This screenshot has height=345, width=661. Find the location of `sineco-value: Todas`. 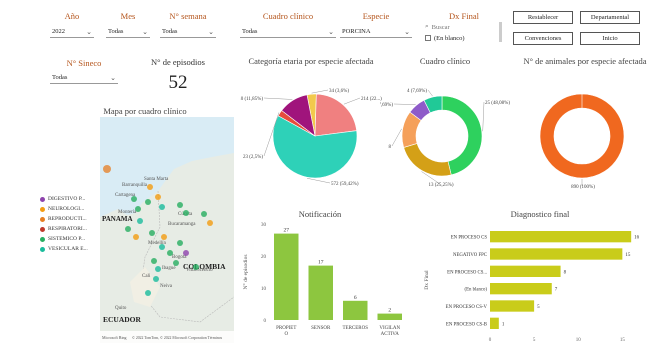

sineco-value: Todas is located at coordinates (60, 77).